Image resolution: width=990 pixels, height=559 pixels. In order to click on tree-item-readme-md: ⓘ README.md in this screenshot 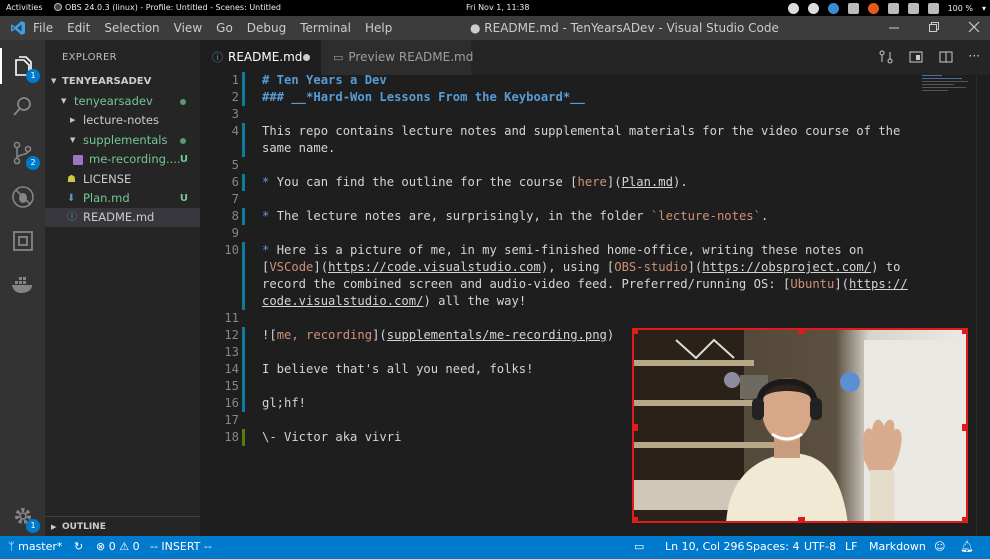, I will do `click(122, 217)`.